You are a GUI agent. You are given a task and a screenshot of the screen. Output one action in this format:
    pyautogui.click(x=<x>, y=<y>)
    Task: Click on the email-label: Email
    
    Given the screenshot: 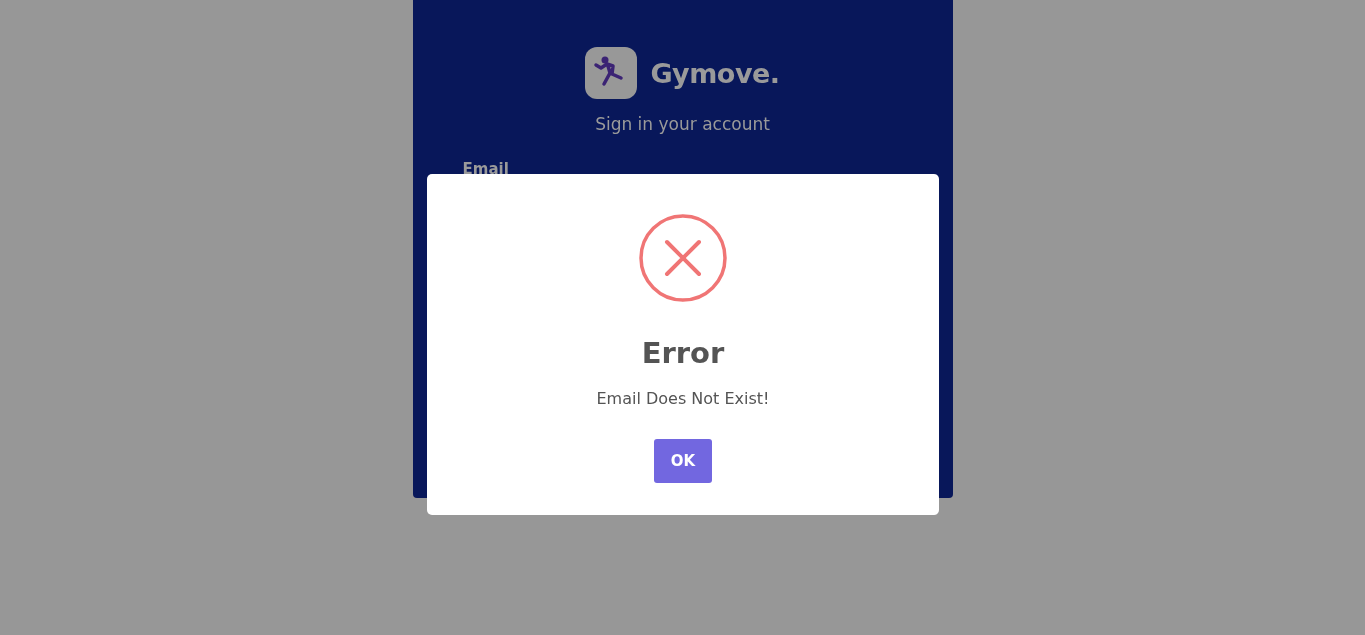 What is the action you would take?
    pyautogui.click(x=485, y=169)
    